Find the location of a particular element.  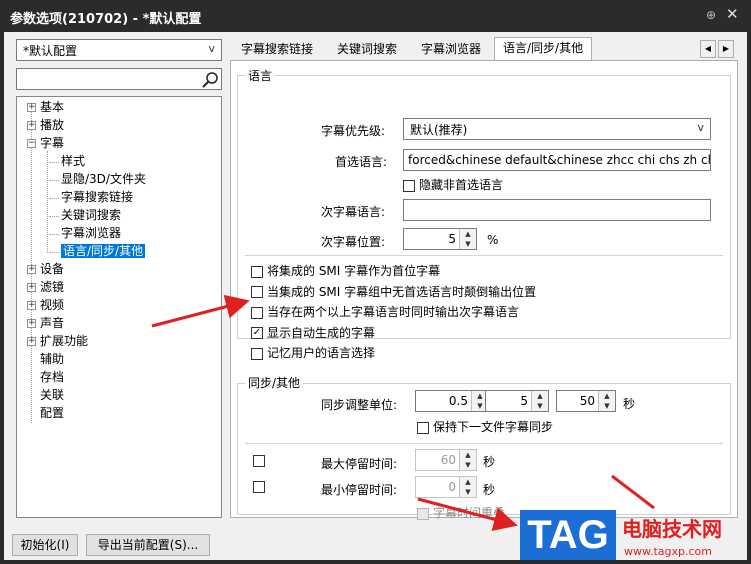

arrow-to-auto-subtitle is located at coordinates (200, 311).